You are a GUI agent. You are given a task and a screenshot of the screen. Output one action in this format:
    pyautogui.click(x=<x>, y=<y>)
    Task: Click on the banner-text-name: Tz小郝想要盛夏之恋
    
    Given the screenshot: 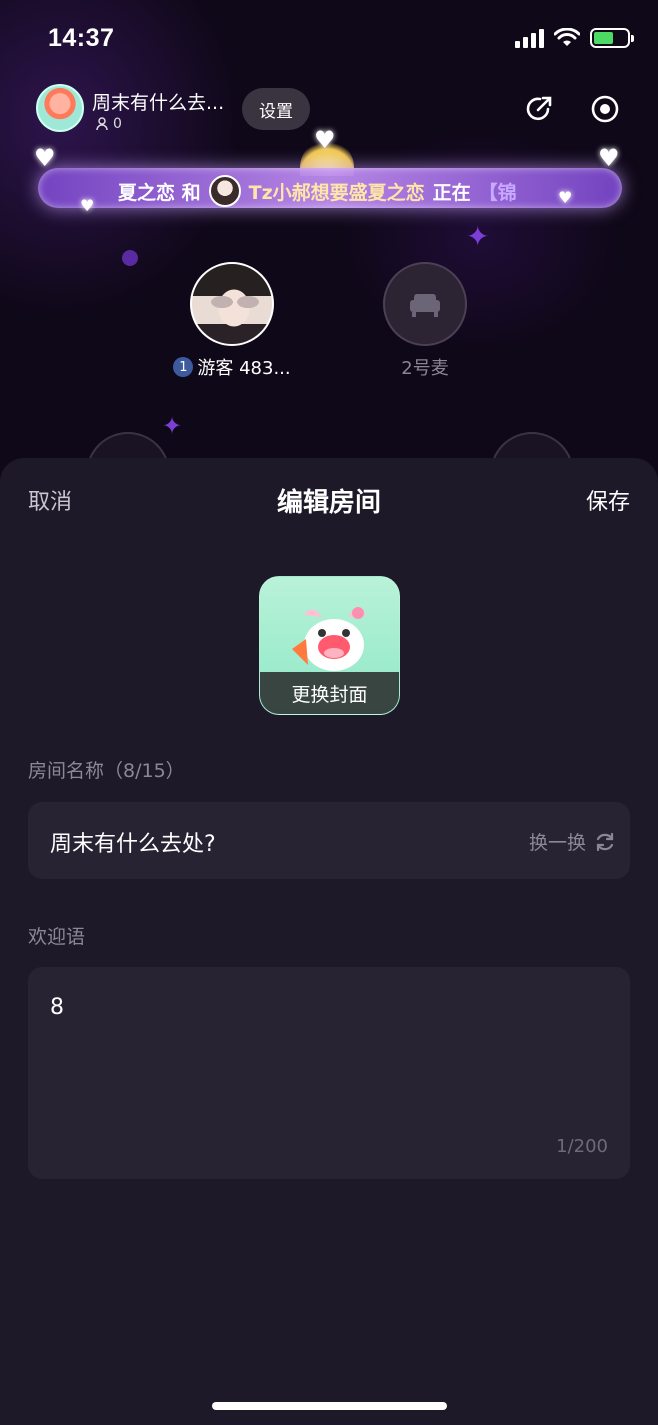 What is the action you would take?
    pyautogui.click(x=336, y=192)
    